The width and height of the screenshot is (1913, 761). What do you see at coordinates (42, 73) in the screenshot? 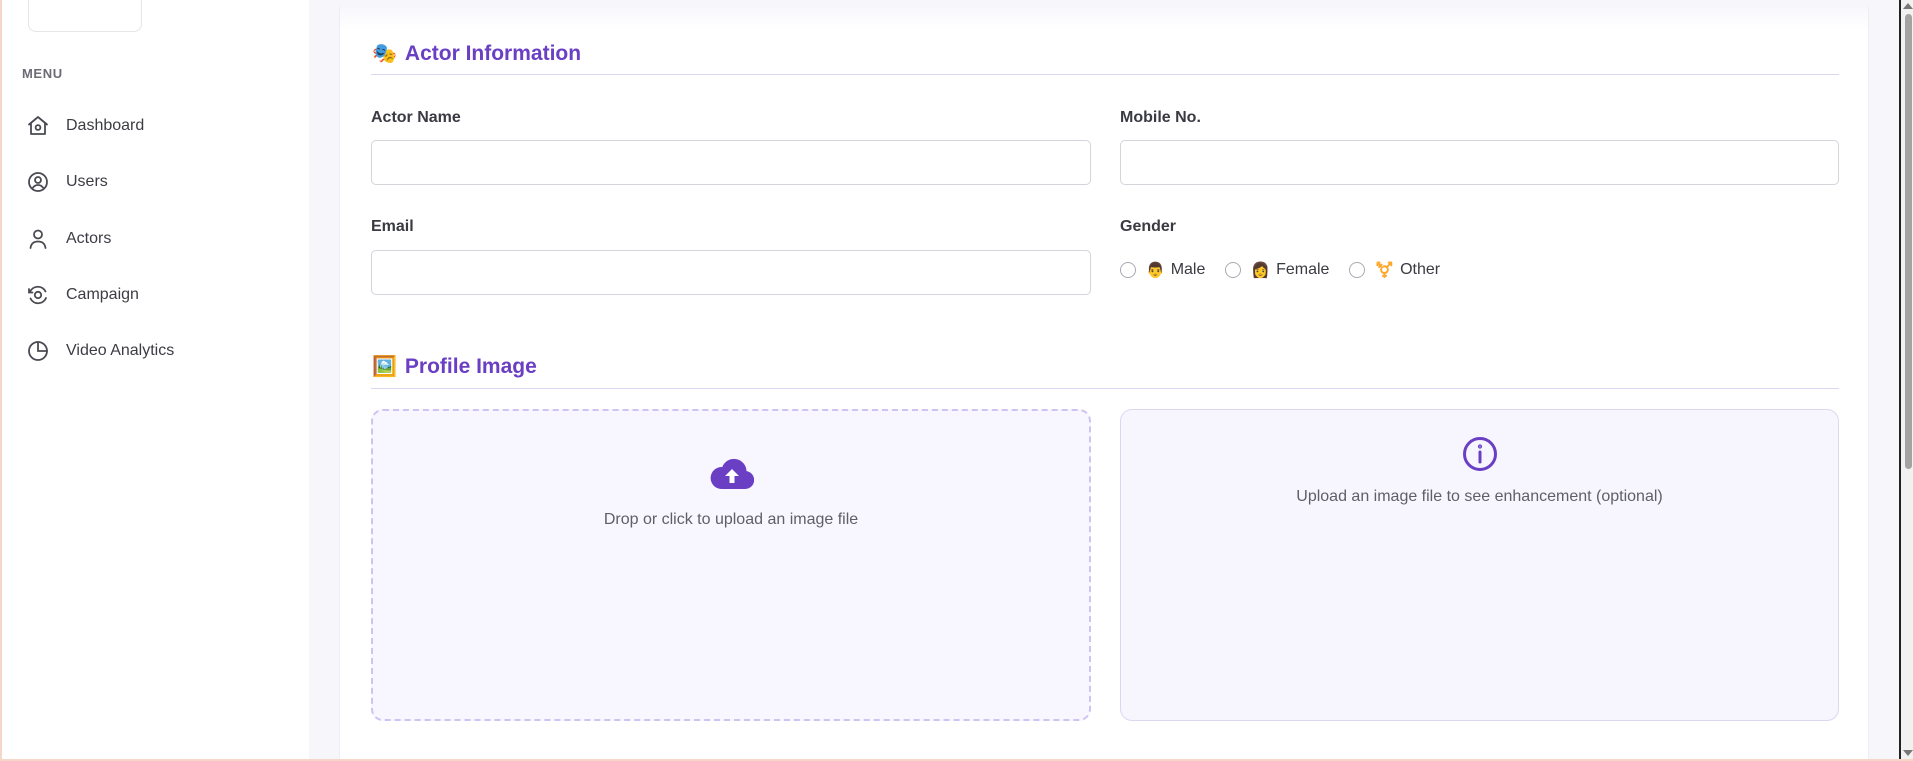
I see `menu-title: MENU` at bounding box center [42, 73].